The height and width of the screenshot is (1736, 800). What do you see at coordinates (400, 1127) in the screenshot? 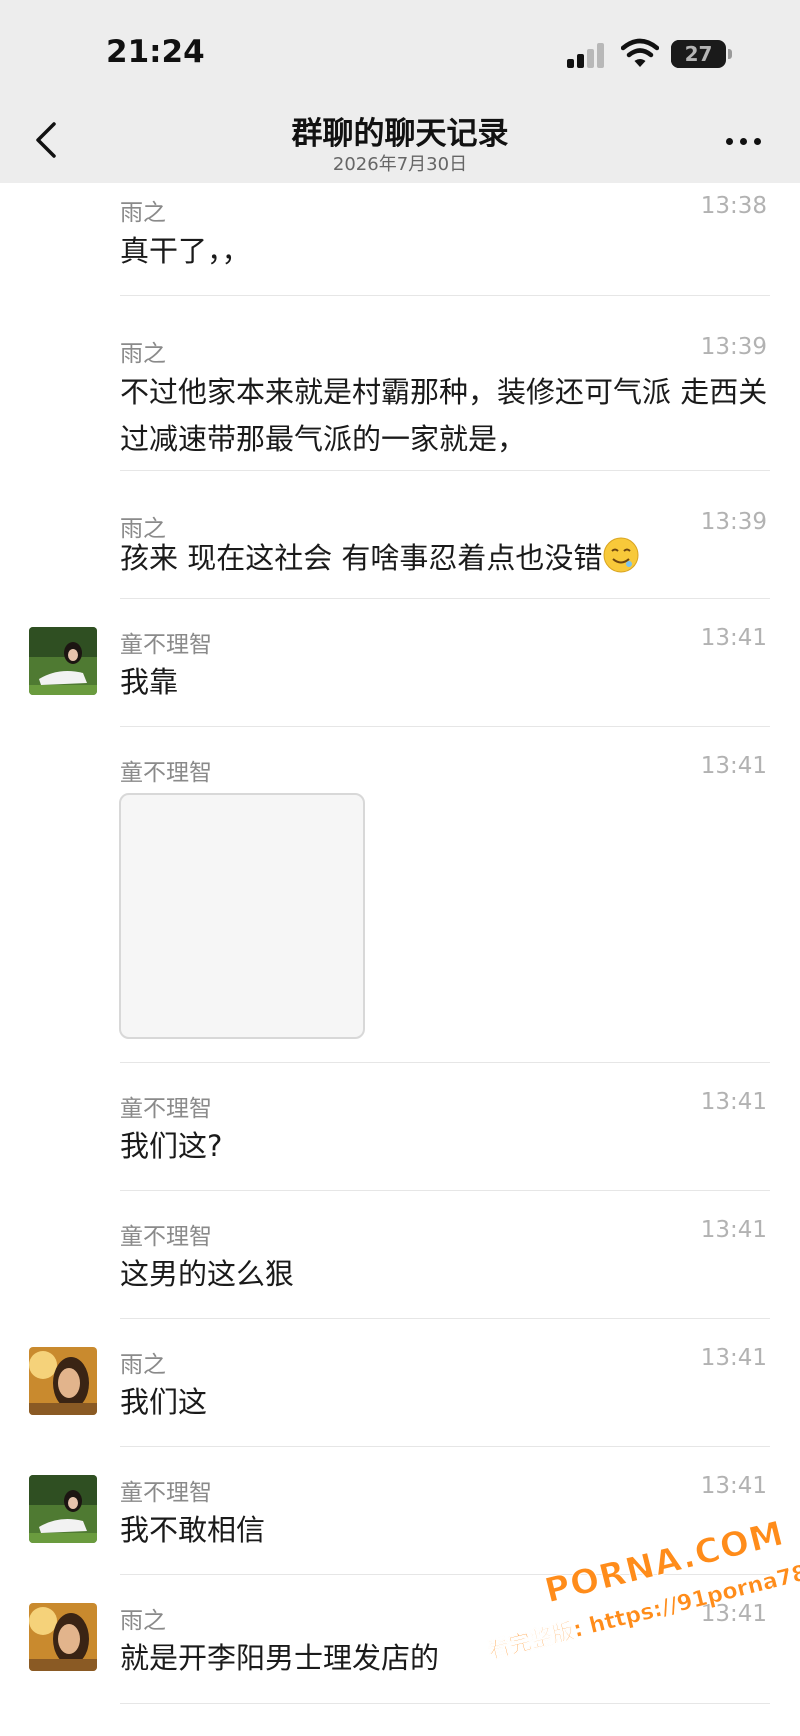
I see `list-item: 童不理智 13:41 我们这?` at bounding box center [400, 1127].